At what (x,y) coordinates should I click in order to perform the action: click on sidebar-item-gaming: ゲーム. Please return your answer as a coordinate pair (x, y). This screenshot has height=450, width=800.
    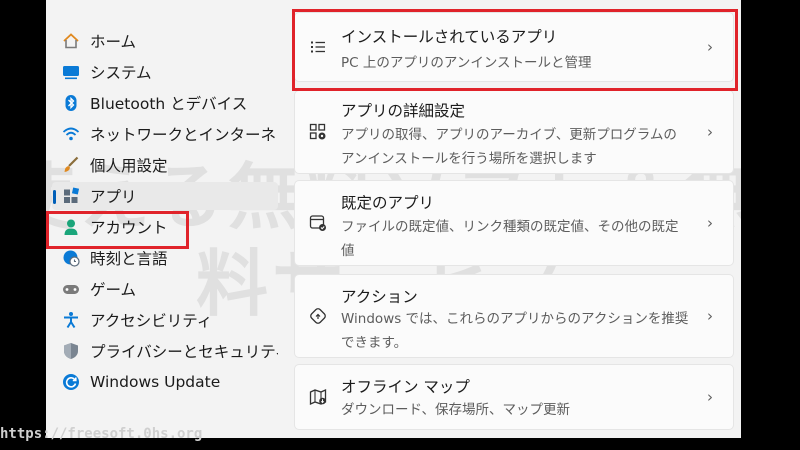
    Looking at the image, I should click on (165, 289).